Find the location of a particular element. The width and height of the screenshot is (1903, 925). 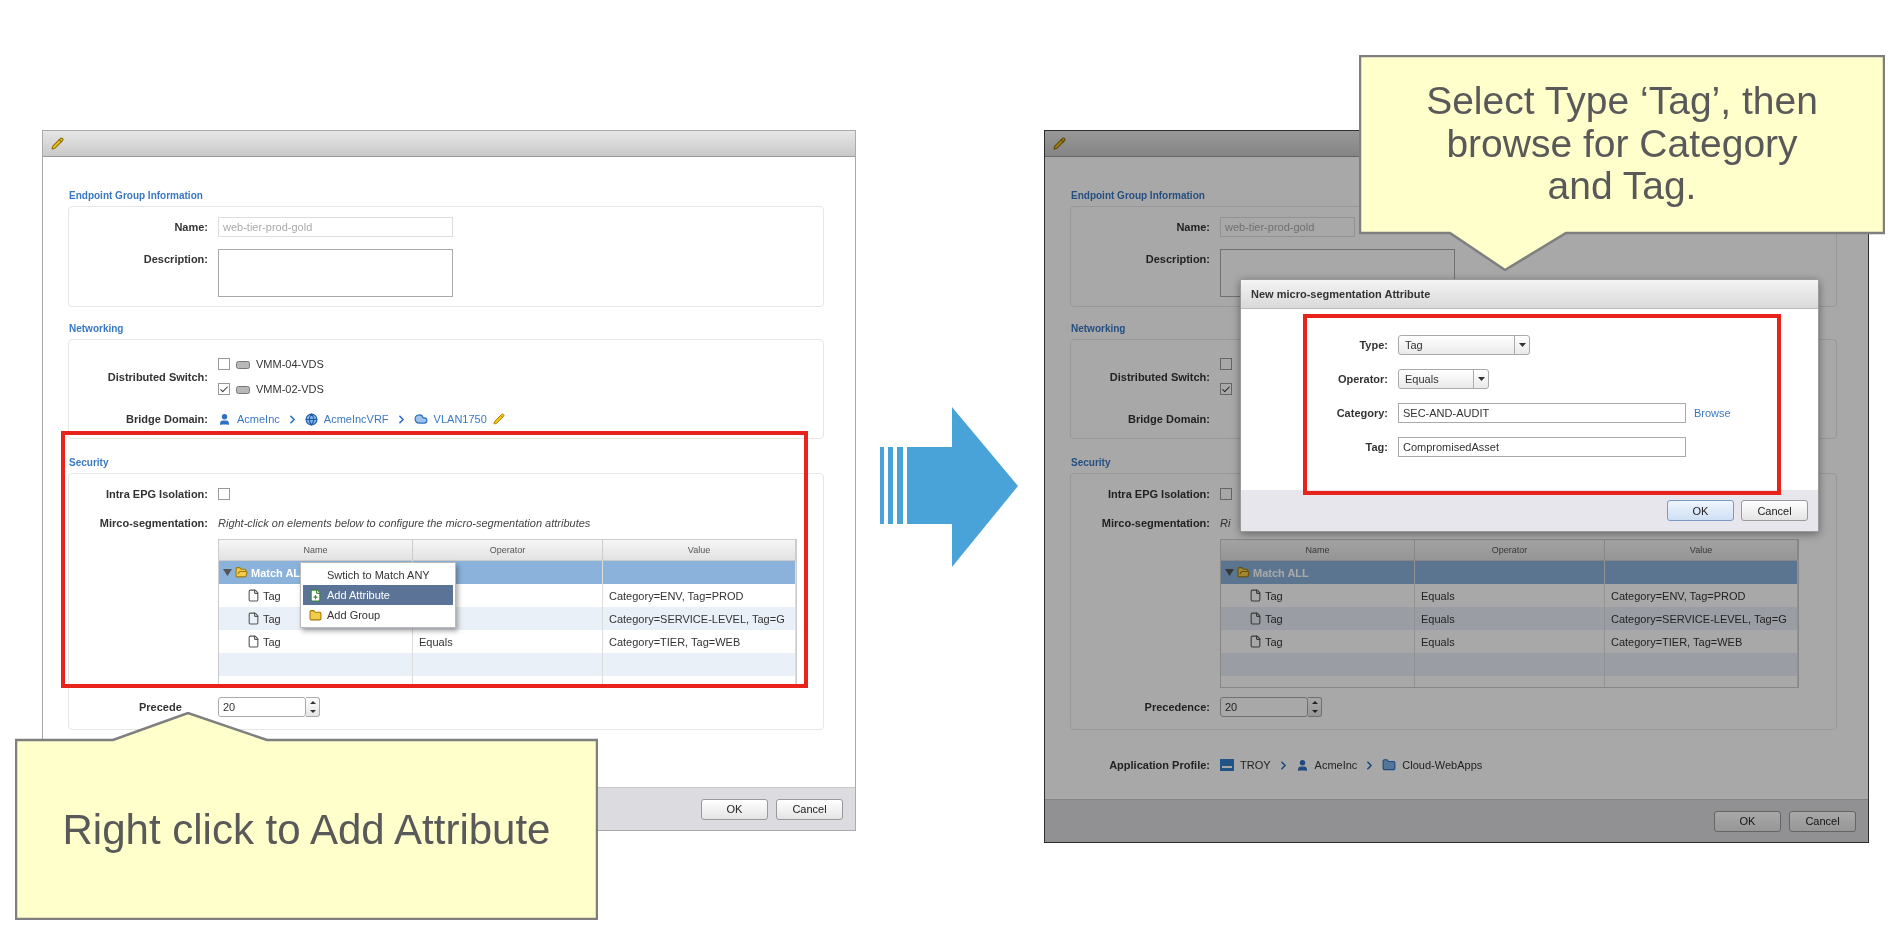

path-link: VLAN1750 is located at coordinates (460, 419).